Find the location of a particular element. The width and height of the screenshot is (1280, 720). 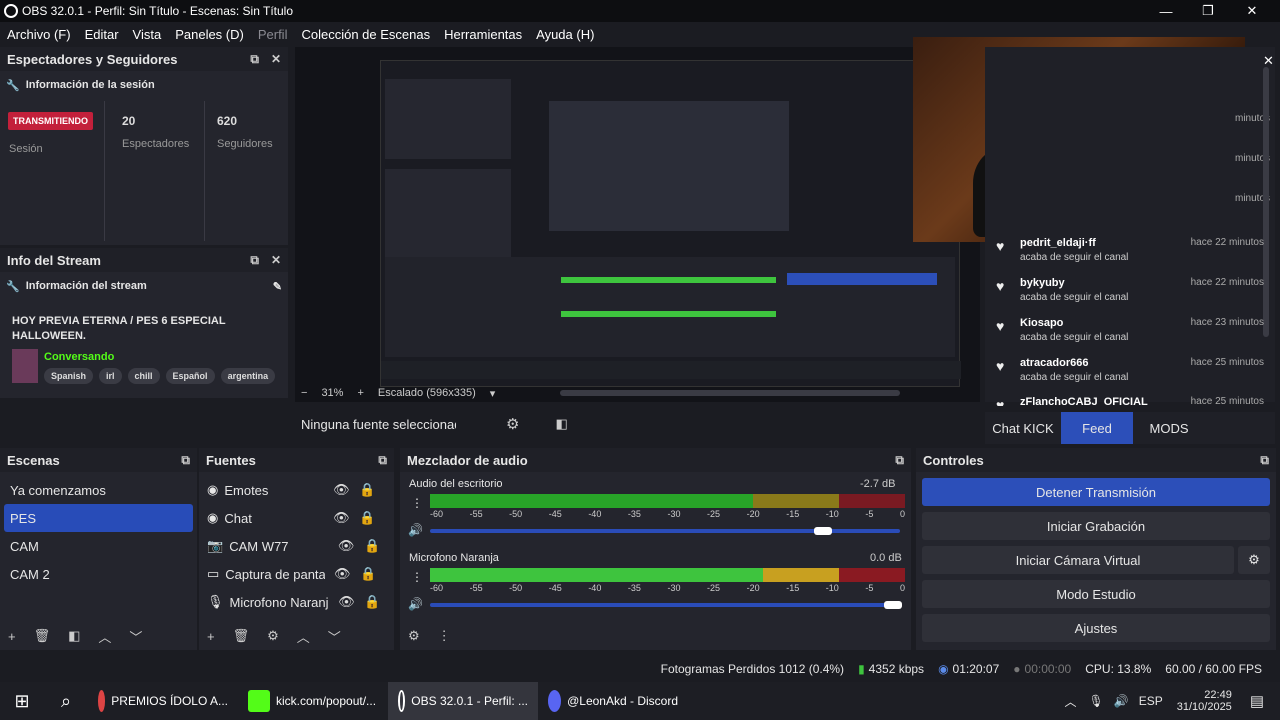

source-item: ◉ Emotes 👁 🔒 is located at coordinates (296, 490).